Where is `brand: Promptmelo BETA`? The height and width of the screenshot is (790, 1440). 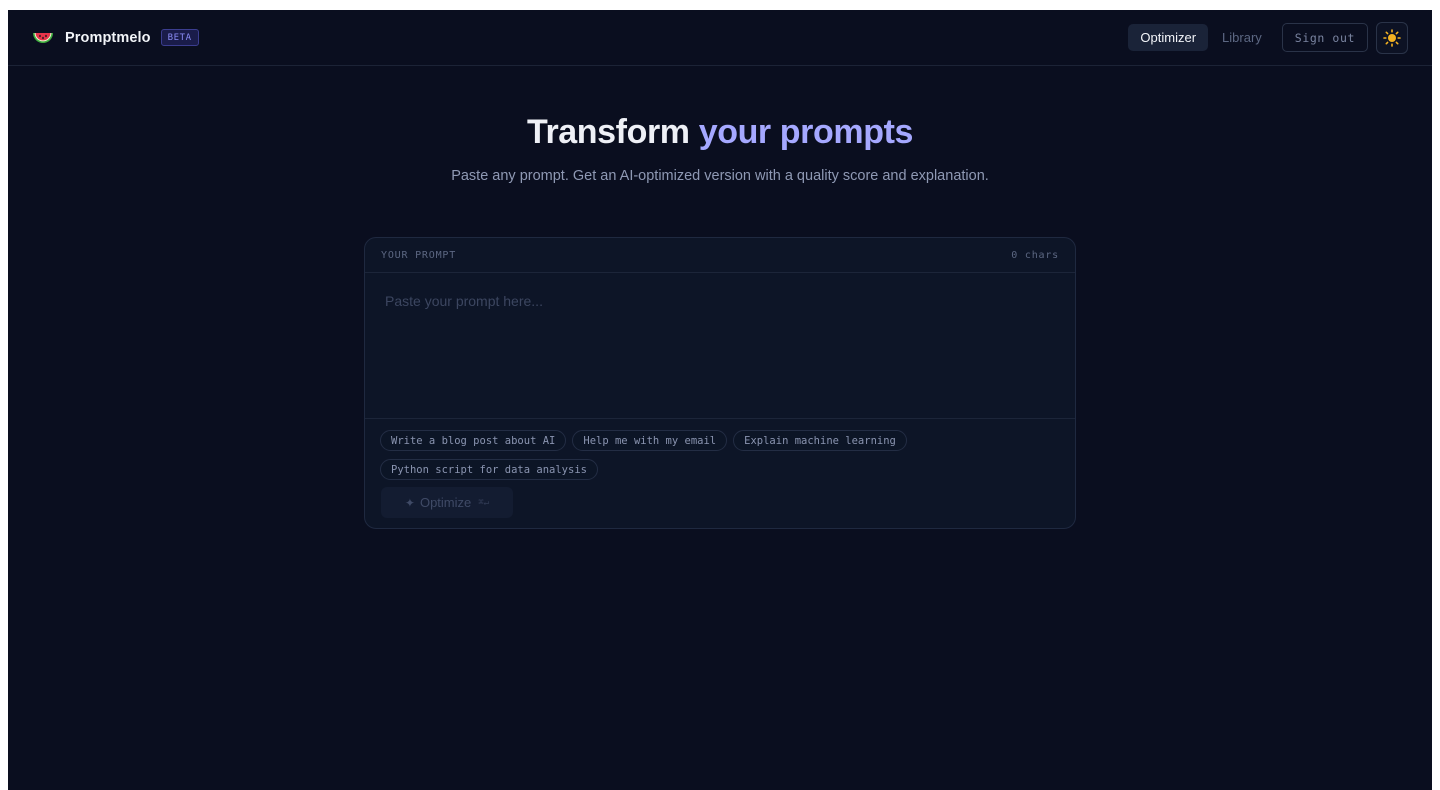 brand: Promptmelo BETA is located at coordinates (115, 38).